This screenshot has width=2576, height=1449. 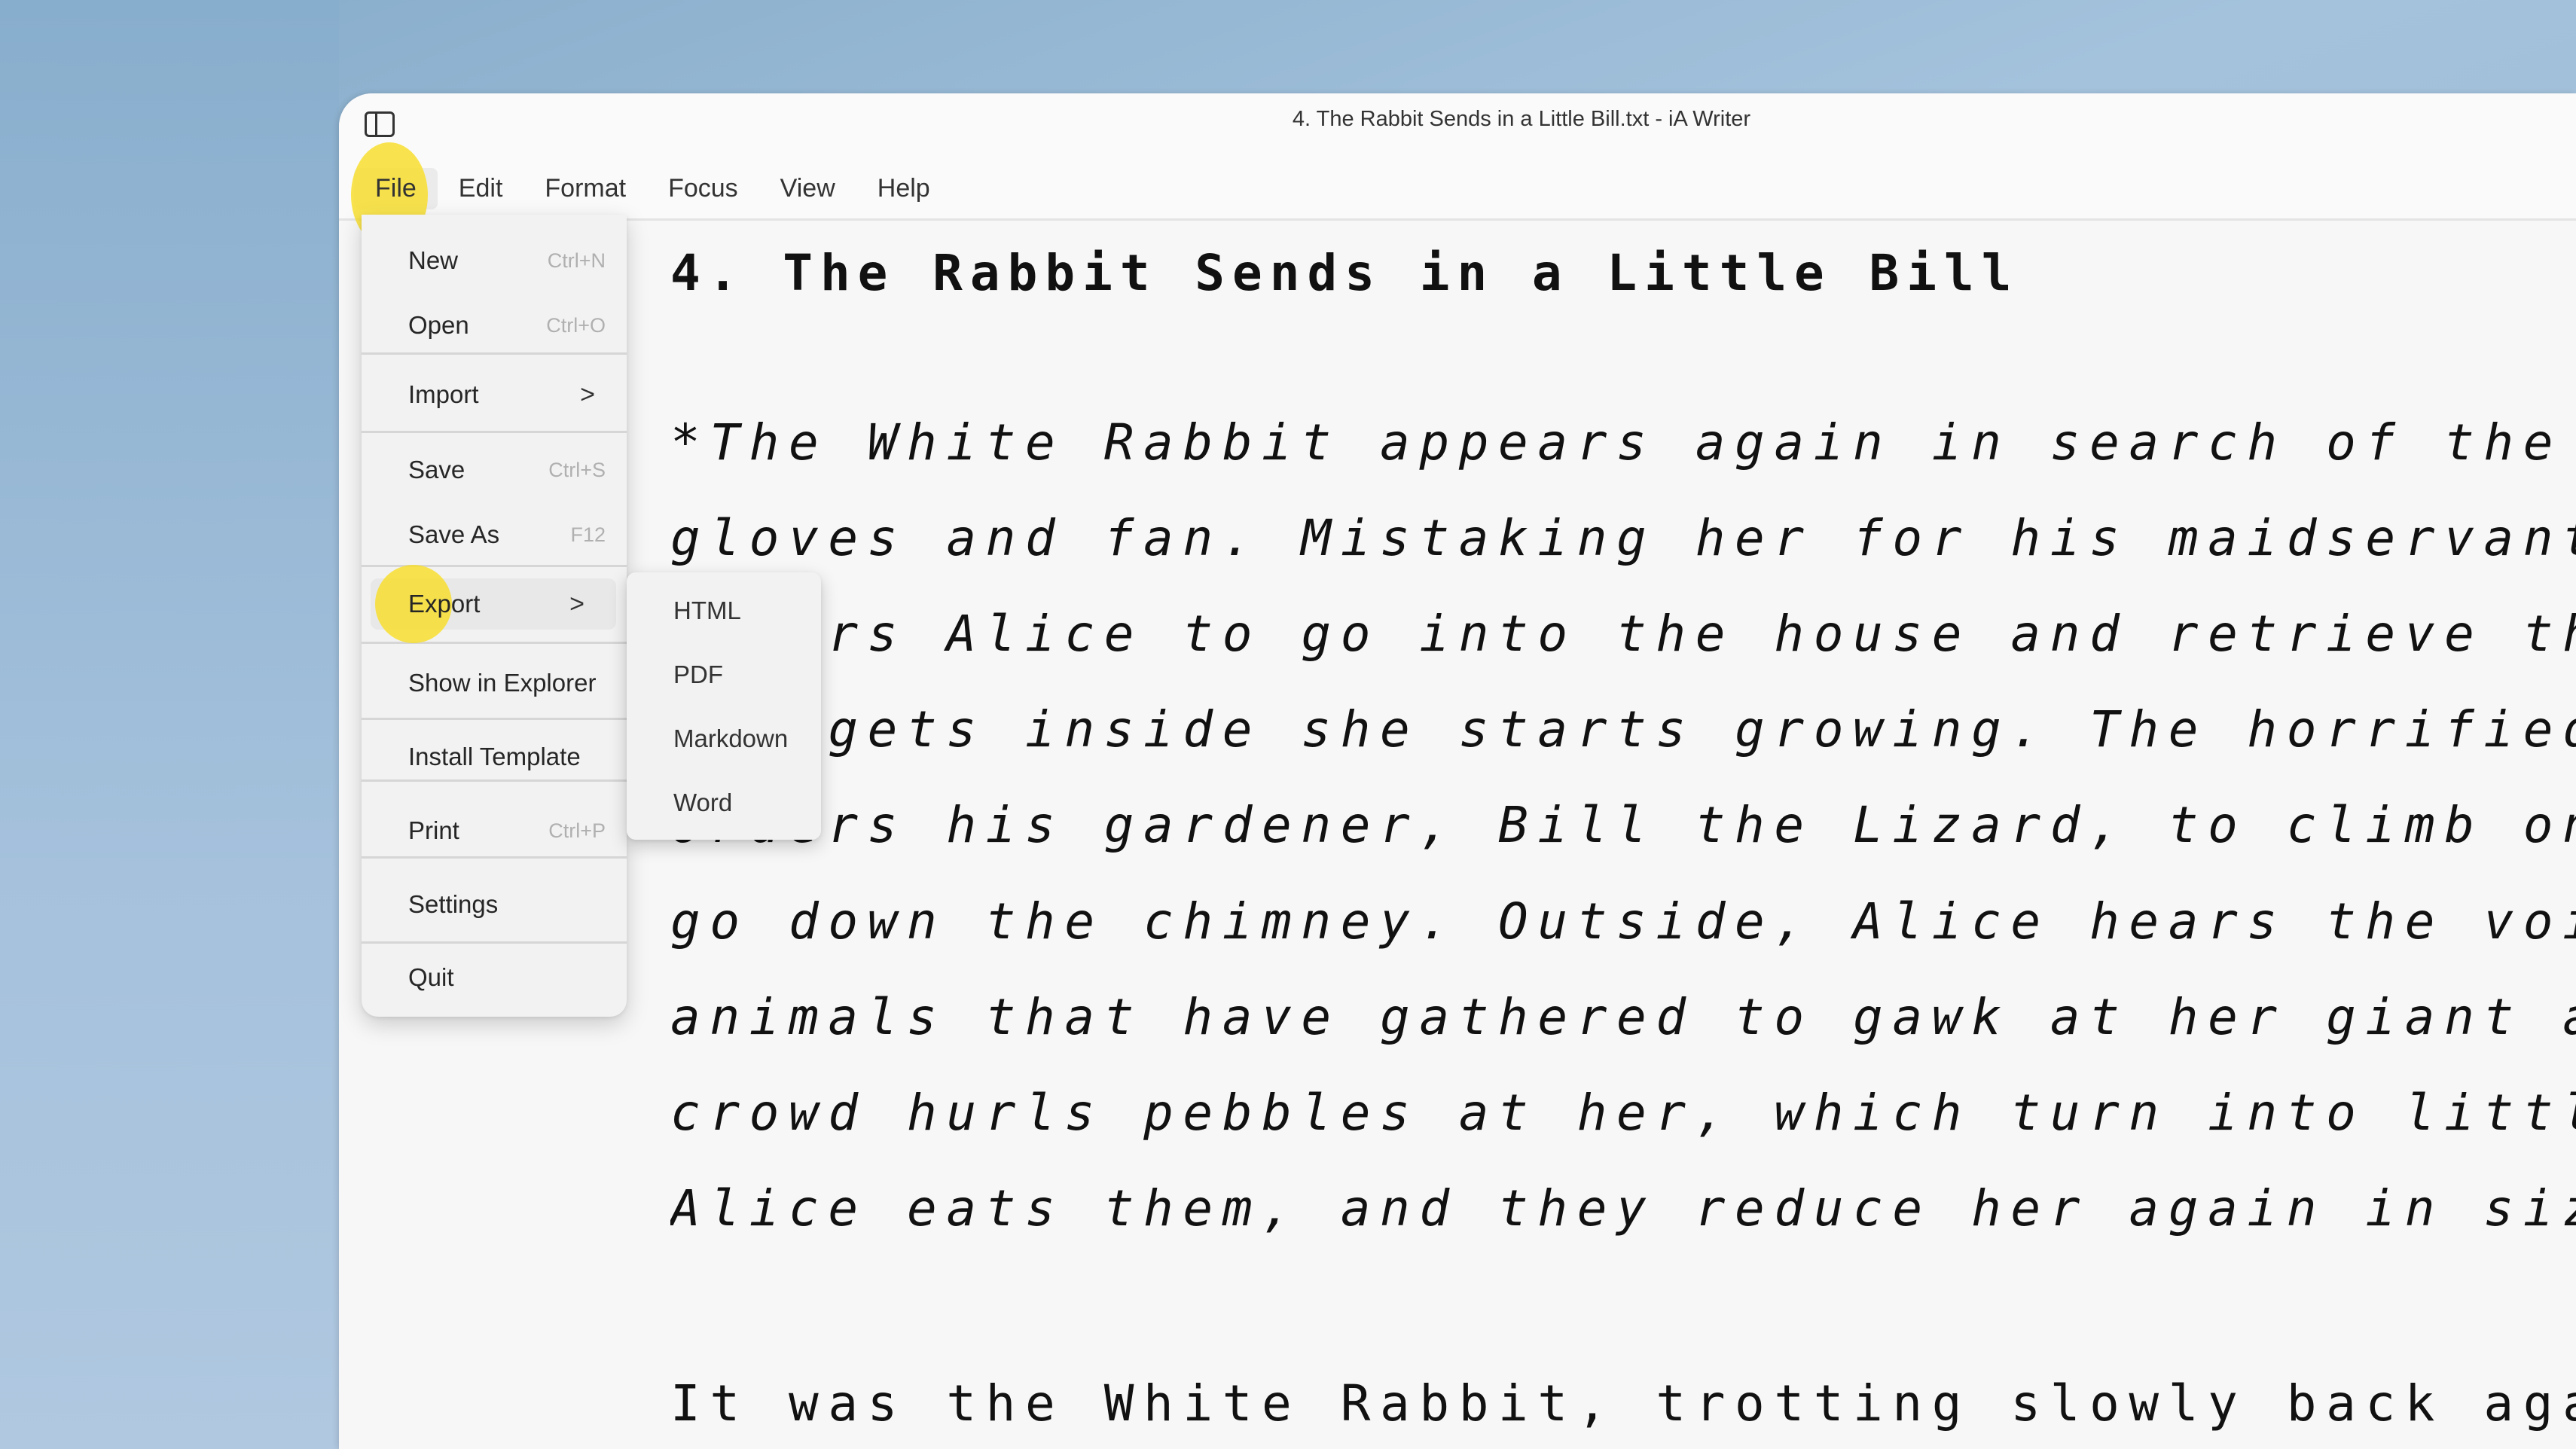 I want to click on shortcut-label: Ctrl+O, so click(x=576, y=325).